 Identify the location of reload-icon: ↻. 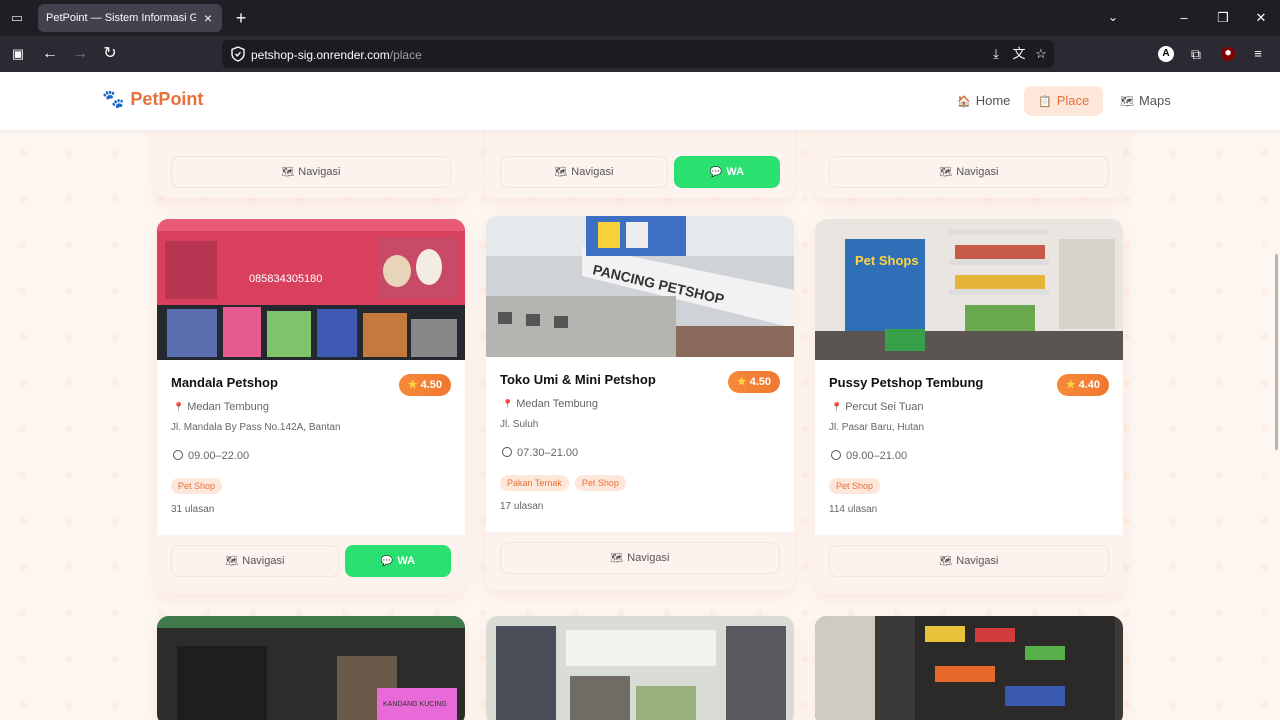
(110, 54).